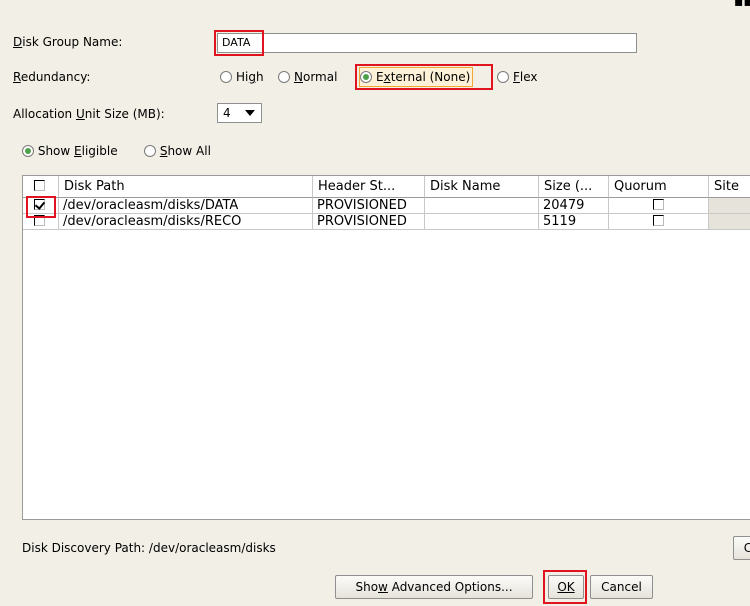 Image resolution: width=750 pixels, height=606 pixels. Describe the element at coordinates (574, 206) in the screenshot. I see `table-cell-size: 20479` at that location.